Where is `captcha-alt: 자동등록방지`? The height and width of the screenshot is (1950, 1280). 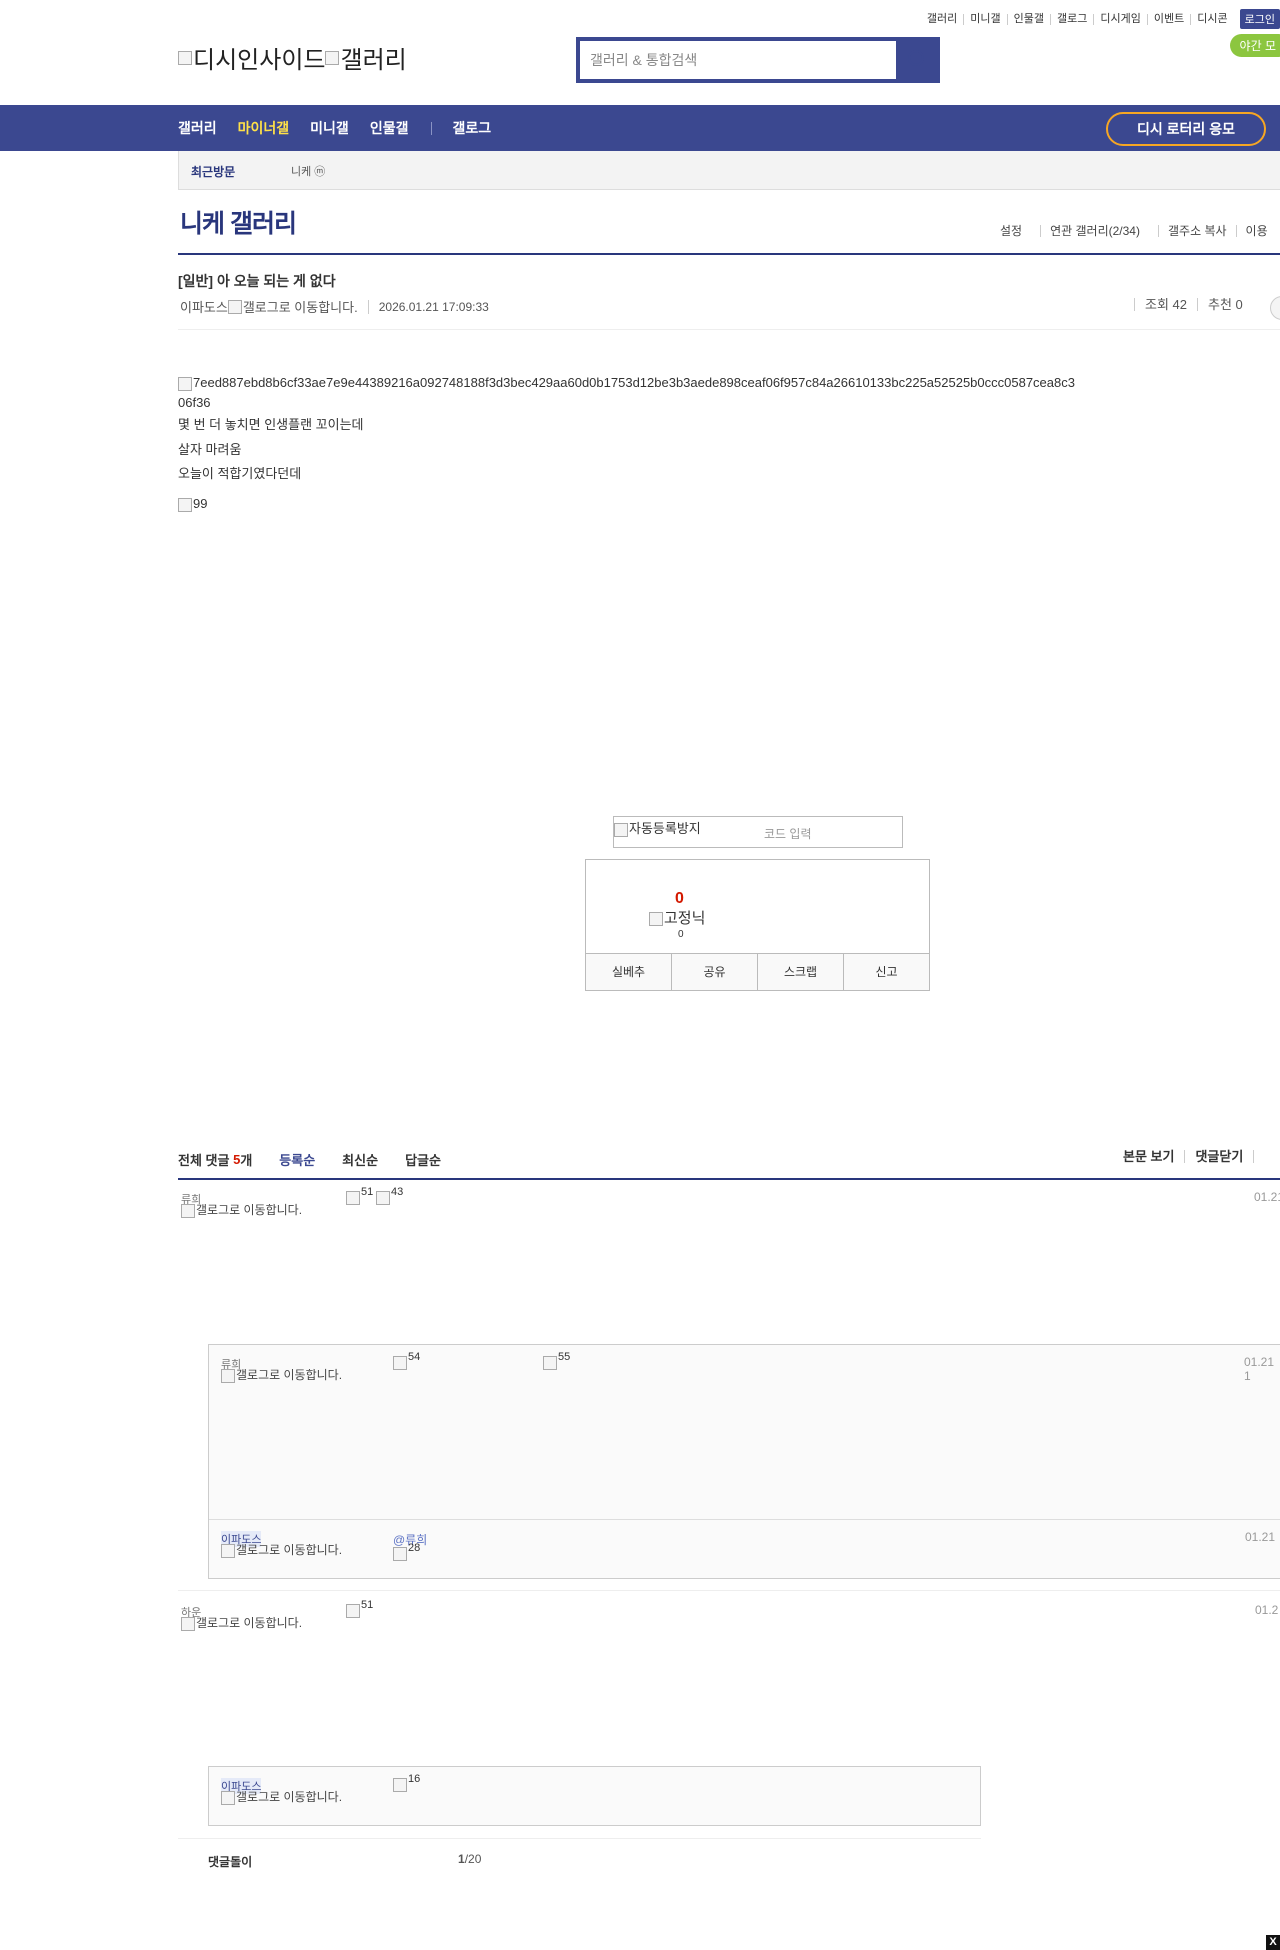 captcha-alt: 자동등록방지 is located at coordinates (665, 828).